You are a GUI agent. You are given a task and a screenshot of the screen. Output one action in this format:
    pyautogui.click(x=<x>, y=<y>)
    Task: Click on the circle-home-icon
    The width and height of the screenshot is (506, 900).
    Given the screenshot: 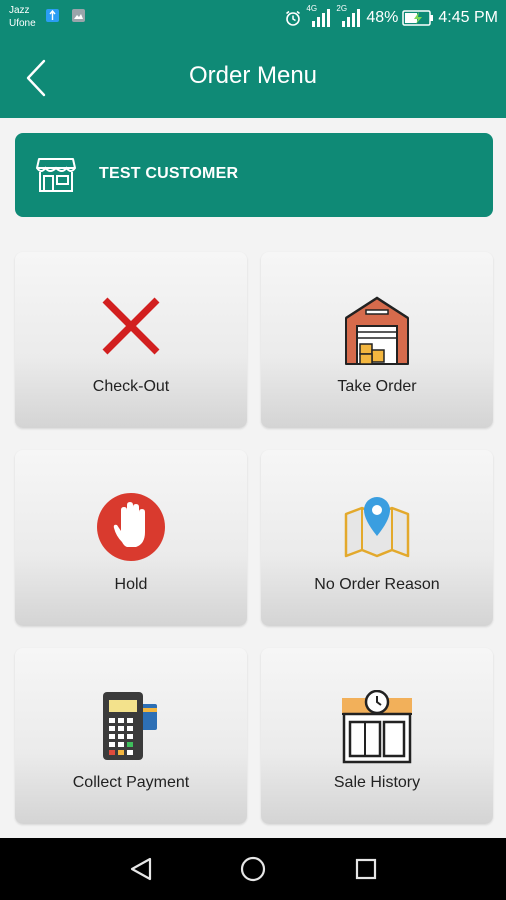 What is the action you would take?
    pyautogui.click(x=253, y=869)
    